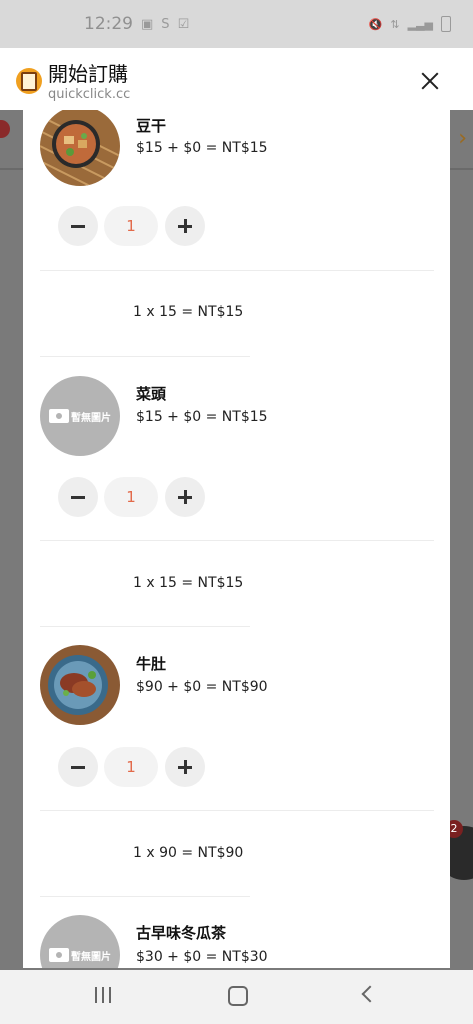  Describe the element at coordinates (88, 74) in the screenshot. I see `page-title: 開始訂購` at that location.